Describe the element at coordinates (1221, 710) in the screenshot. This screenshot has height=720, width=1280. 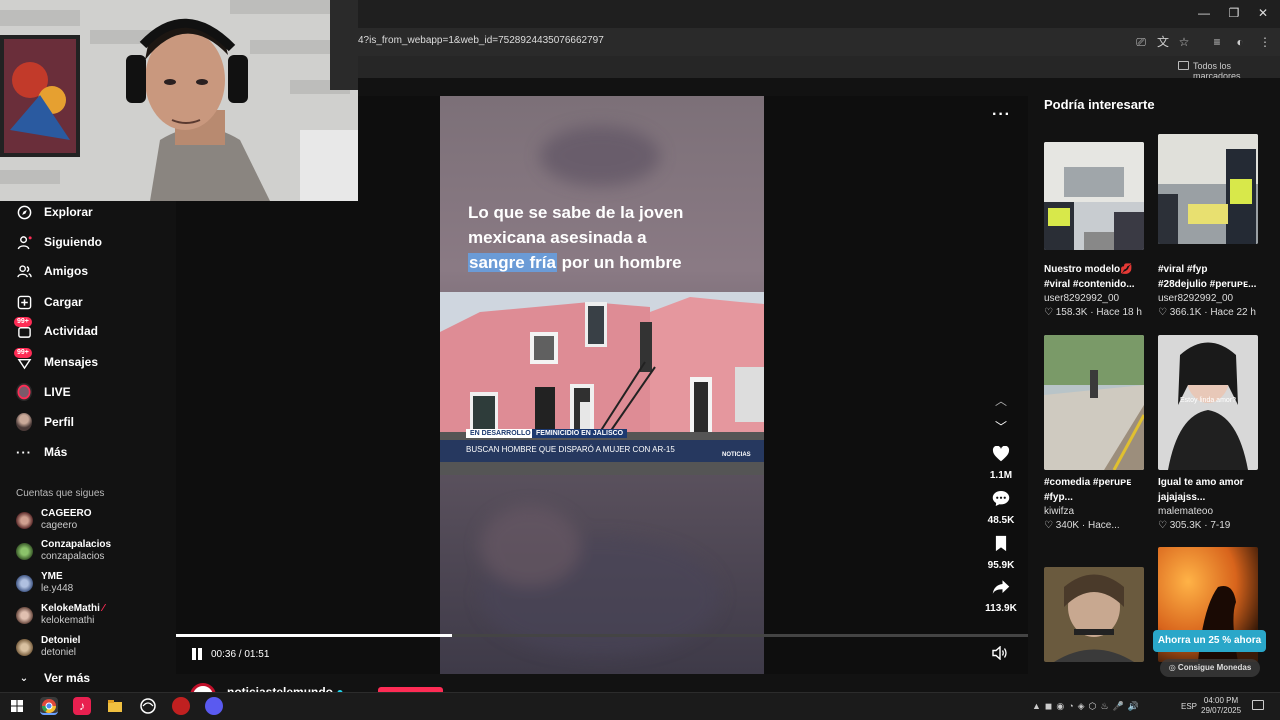
I see `clock-date: 29/07/2025` at that location.